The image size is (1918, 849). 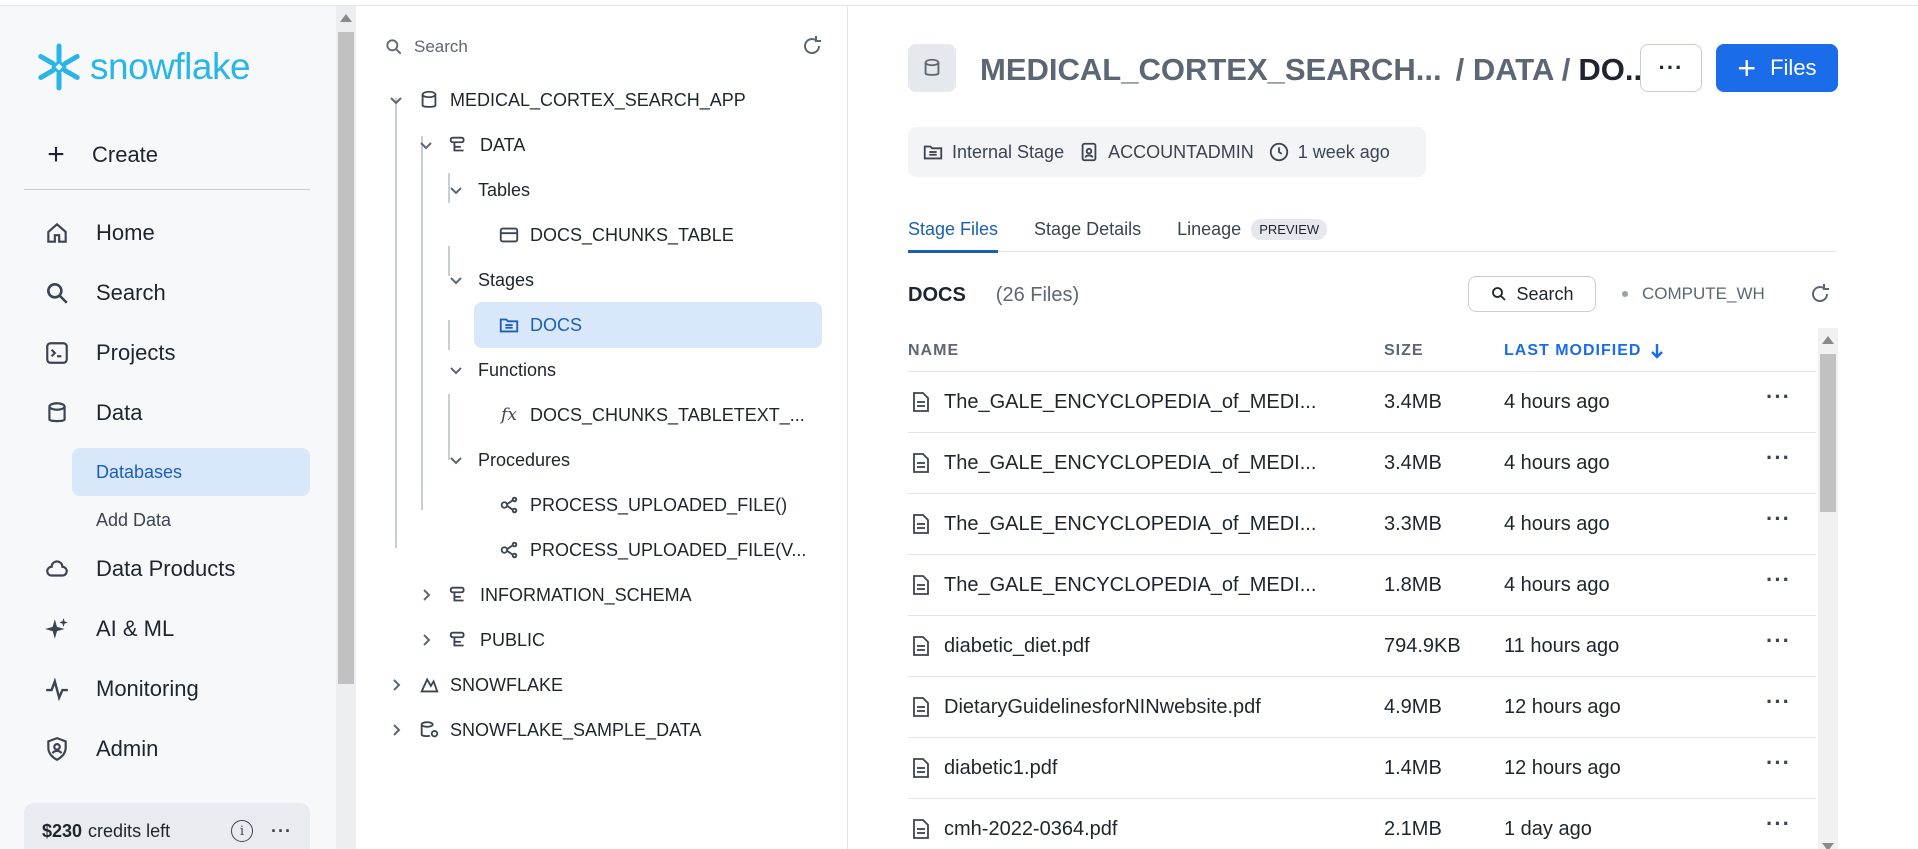 I want to click on tree-node-table: DOCS_CHUNKS_TABLE, so click(x=616, y=235).